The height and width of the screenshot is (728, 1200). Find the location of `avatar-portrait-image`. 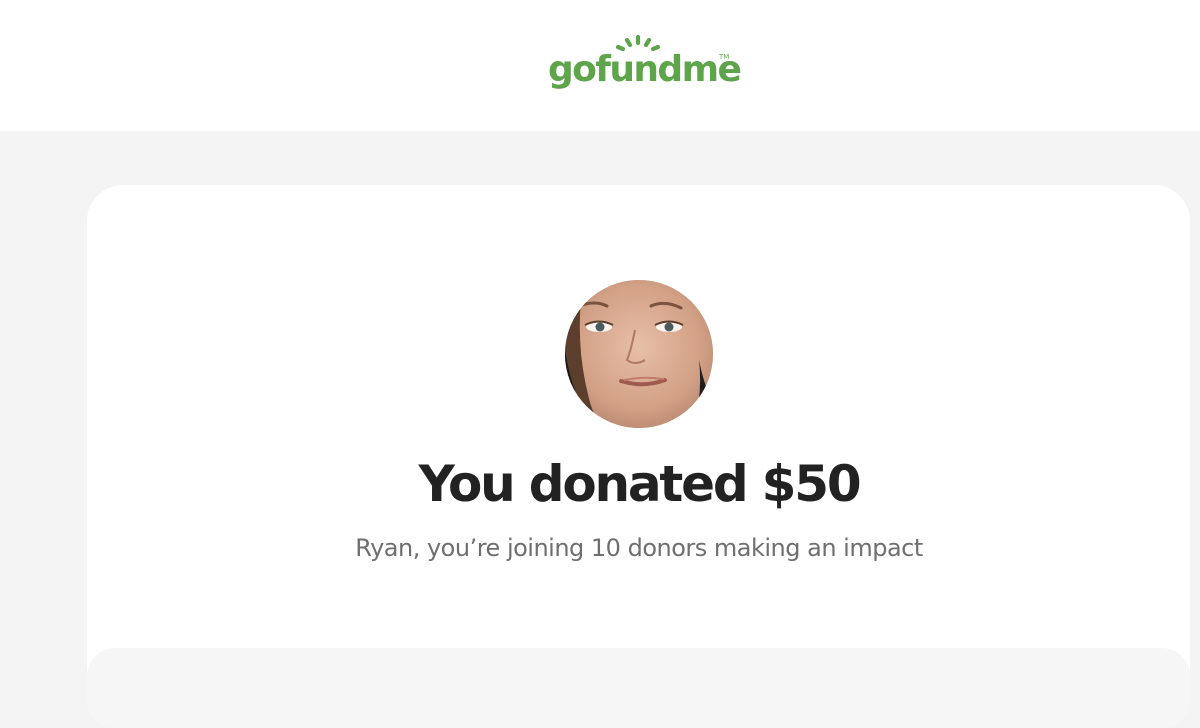

avatar-portrait-image is located at coordinates (639, 354).